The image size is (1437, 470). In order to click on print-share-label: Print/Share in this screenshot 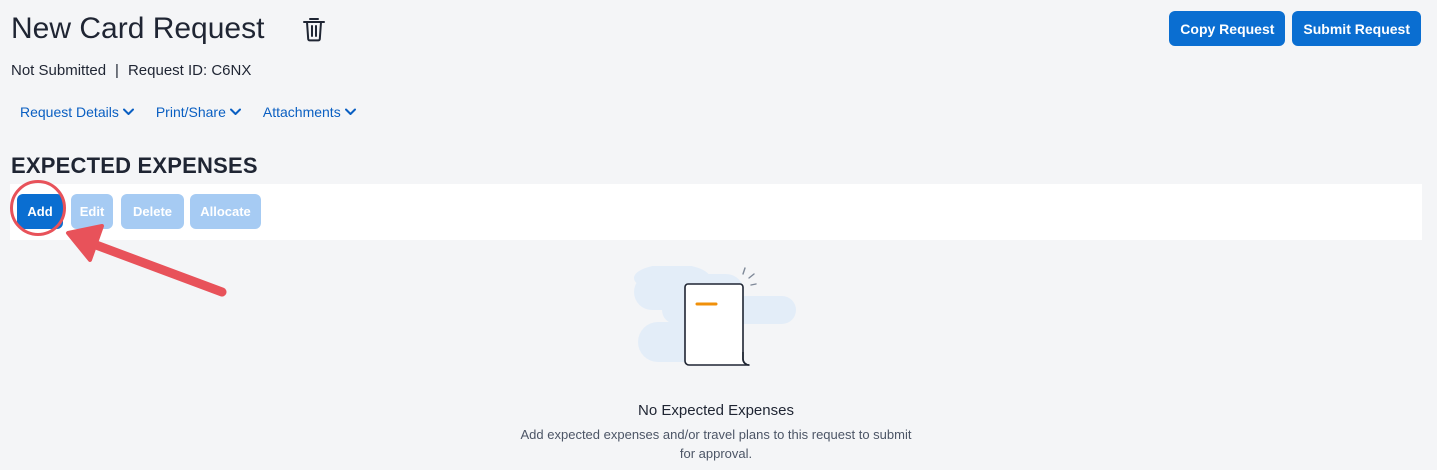, I will do `click(190, 112)`.